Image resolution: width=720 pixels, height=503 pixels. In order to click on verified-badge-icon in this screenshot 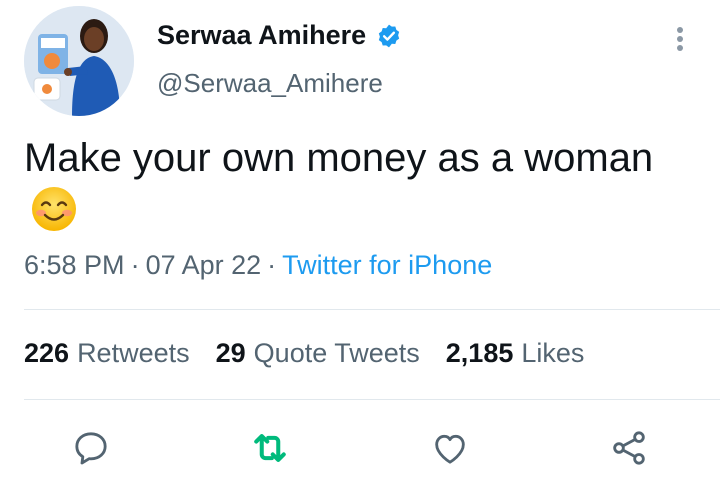, I will do `click(389, 35)`.